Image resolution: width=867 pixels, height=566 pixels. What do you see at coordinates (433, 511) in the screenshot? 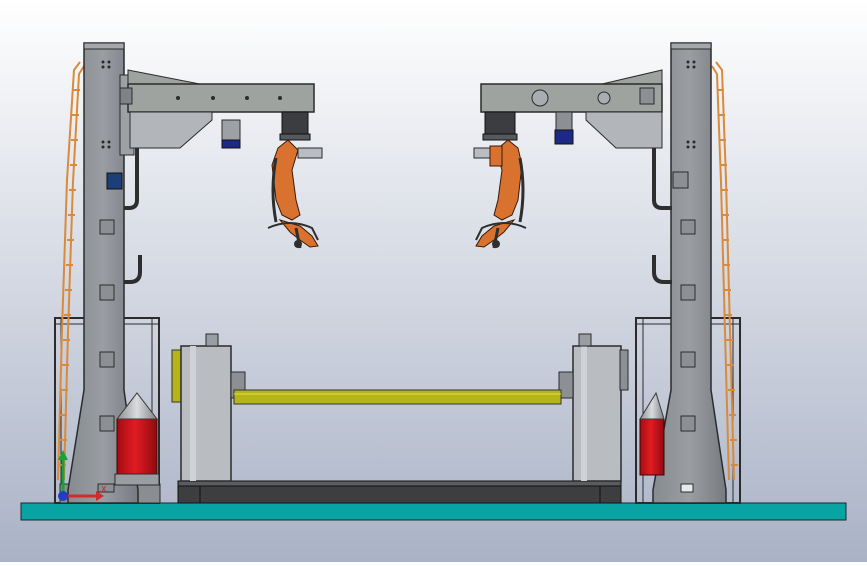
I see `floor-plate` at bounding box center [433, 511].